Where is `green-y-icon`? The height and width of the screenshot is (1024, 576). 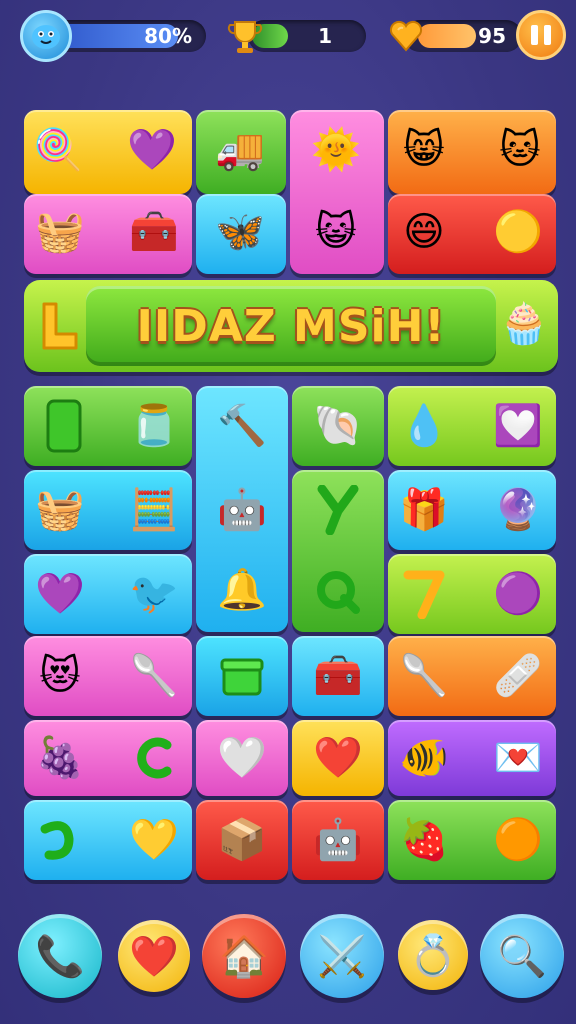 green-y-icon is located at coordinates (338, 510).